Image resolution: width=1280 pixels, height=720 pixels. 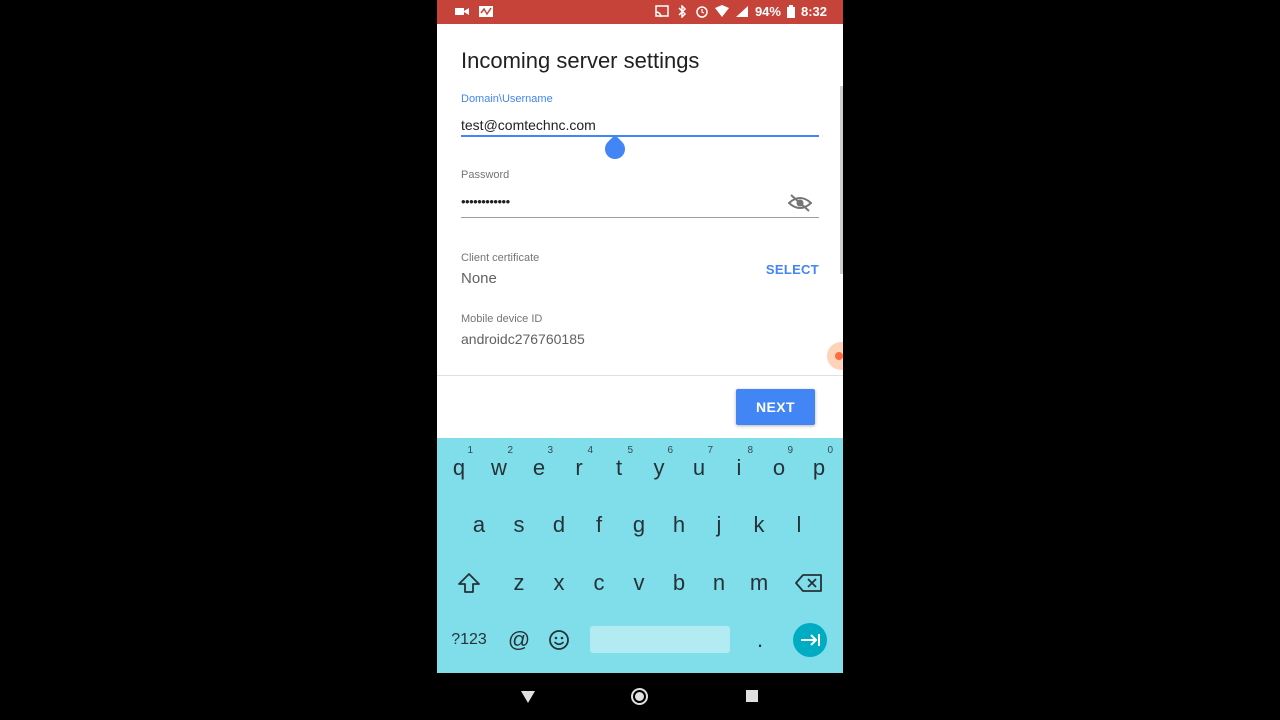 What do you see at coordinates (519, 640) in the screenshot?
I see `at-key: @` at bounding box center [519, 640].